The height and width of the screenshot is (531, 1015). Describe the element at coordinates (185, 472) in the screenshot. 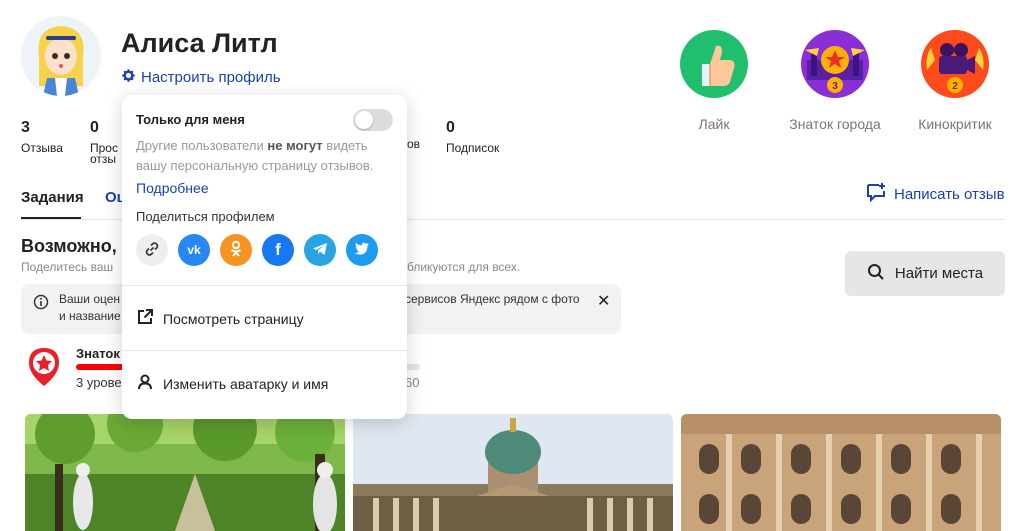

I see `place-photo-garden` at that location.